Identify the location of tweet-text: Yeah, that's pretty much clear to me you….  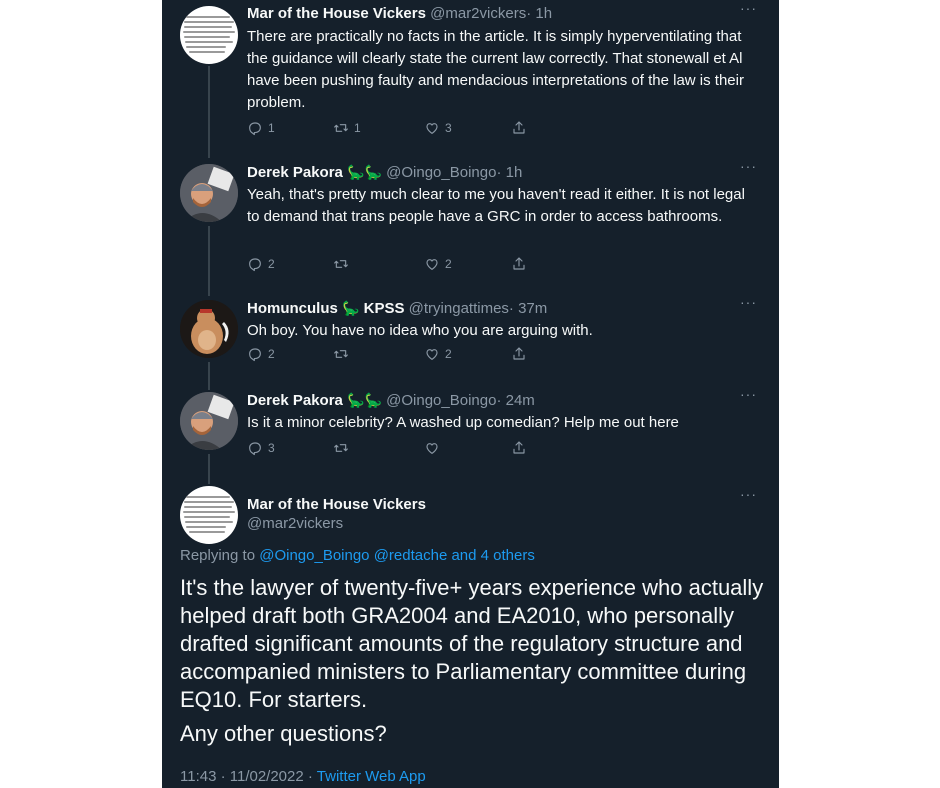
(496, 205).